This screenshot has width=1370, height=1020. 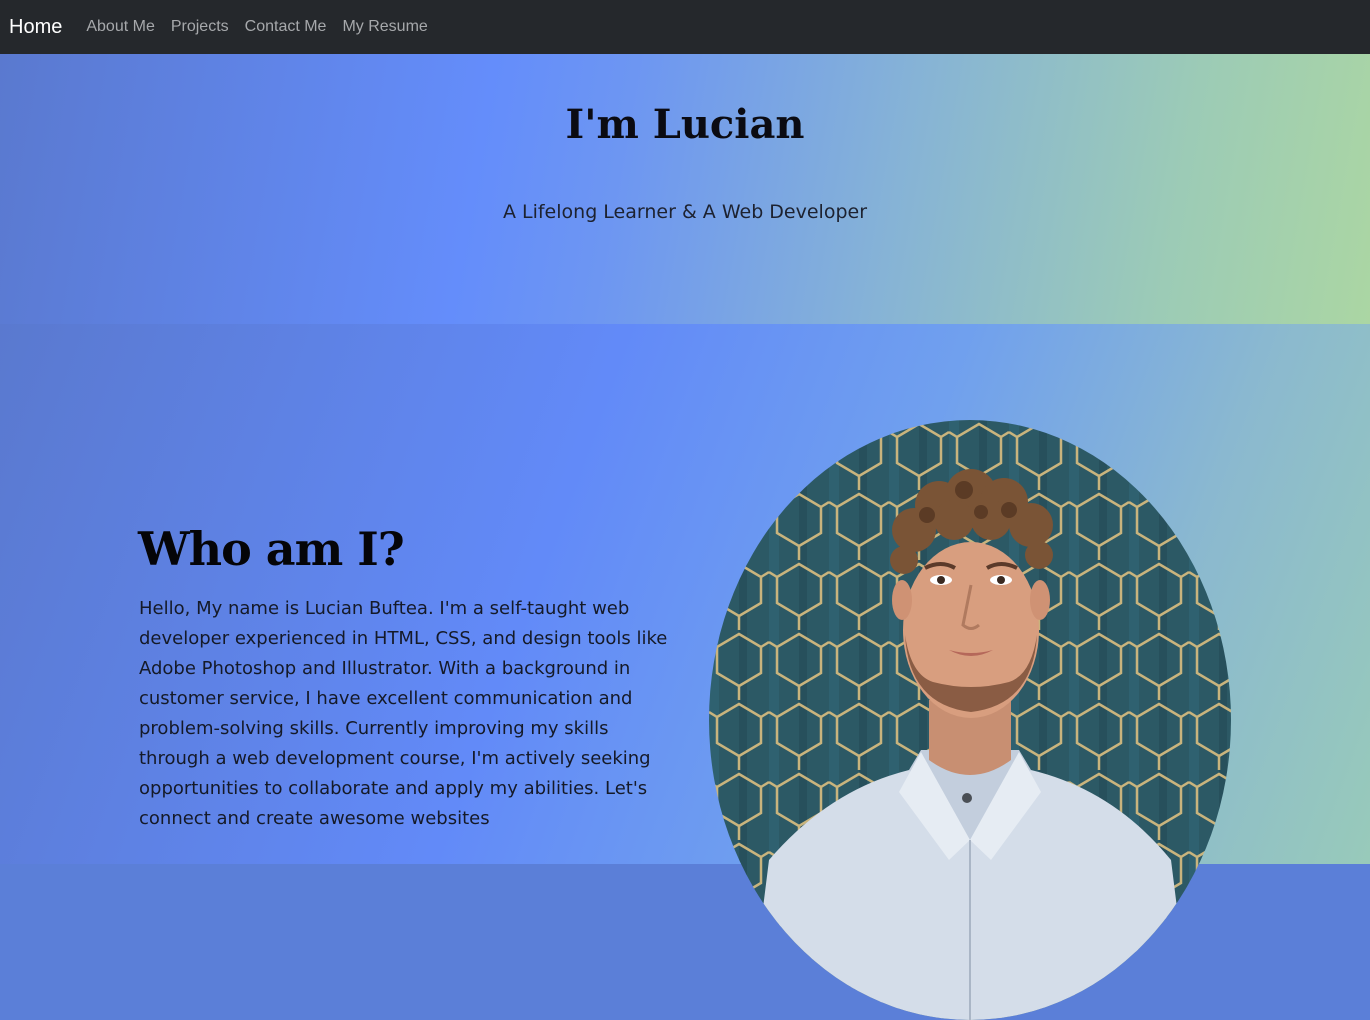 What do you see at coordinates (200, 27) in the screenshot?
I see `nav-link-projects: Projects` at bounding box center [200, 27].